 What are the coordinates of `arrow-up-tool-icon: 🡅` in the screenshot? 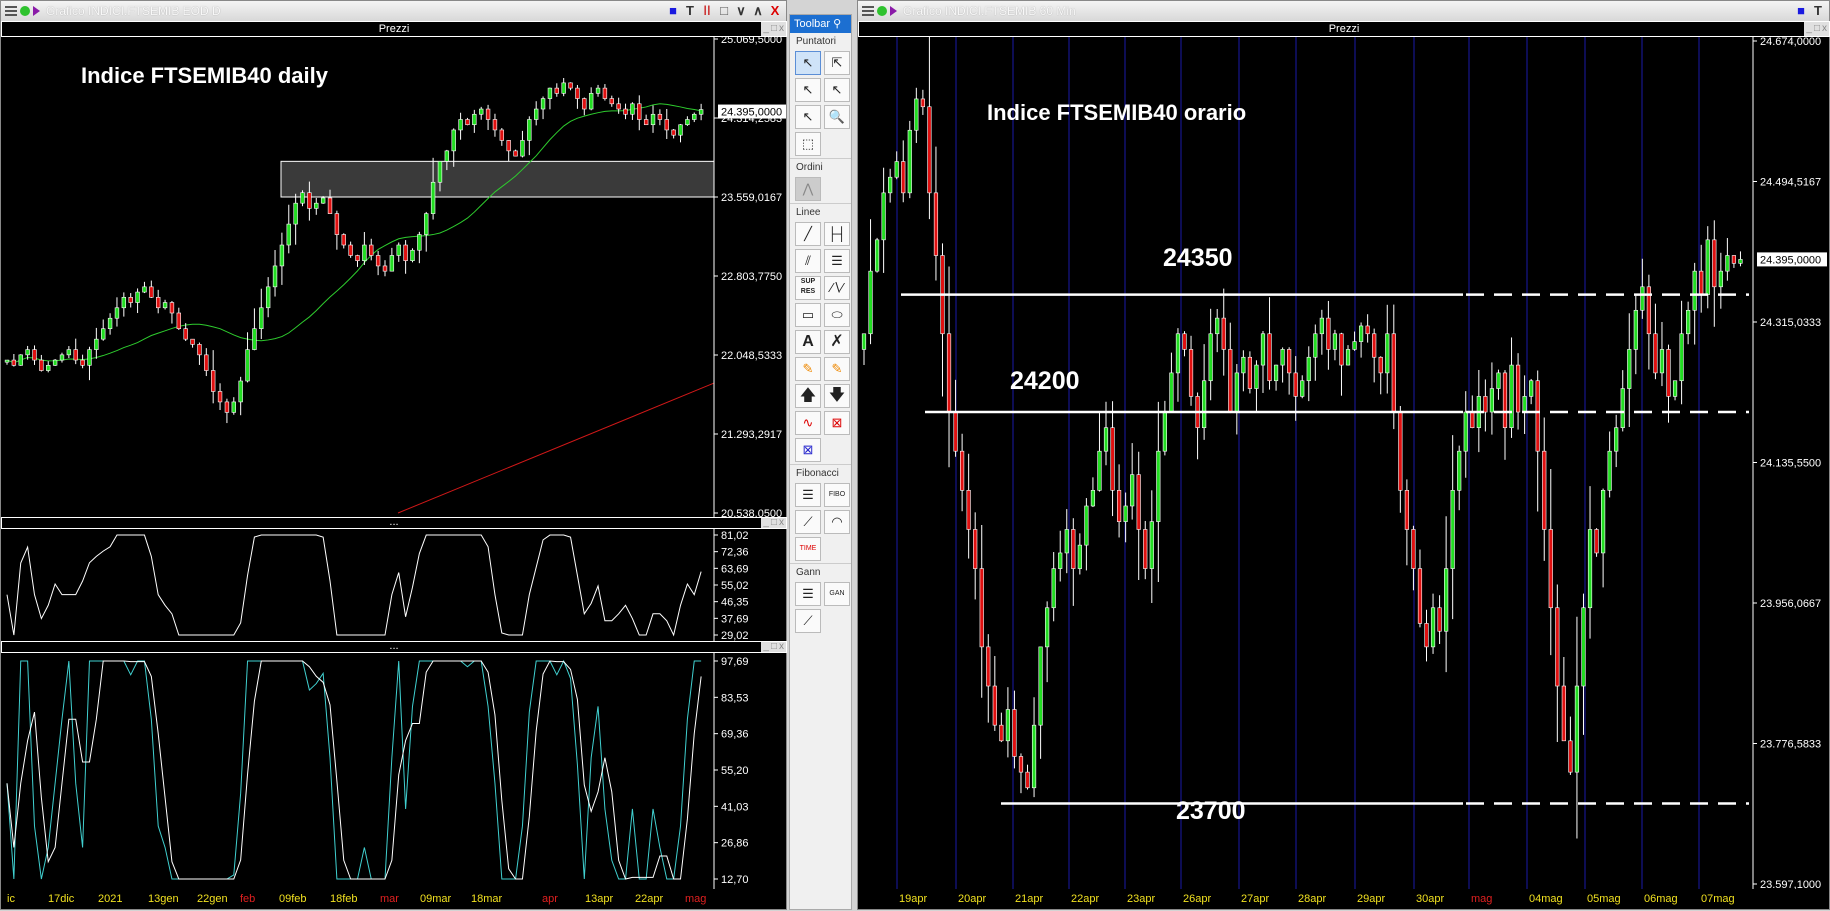 It's located at (808, 396).